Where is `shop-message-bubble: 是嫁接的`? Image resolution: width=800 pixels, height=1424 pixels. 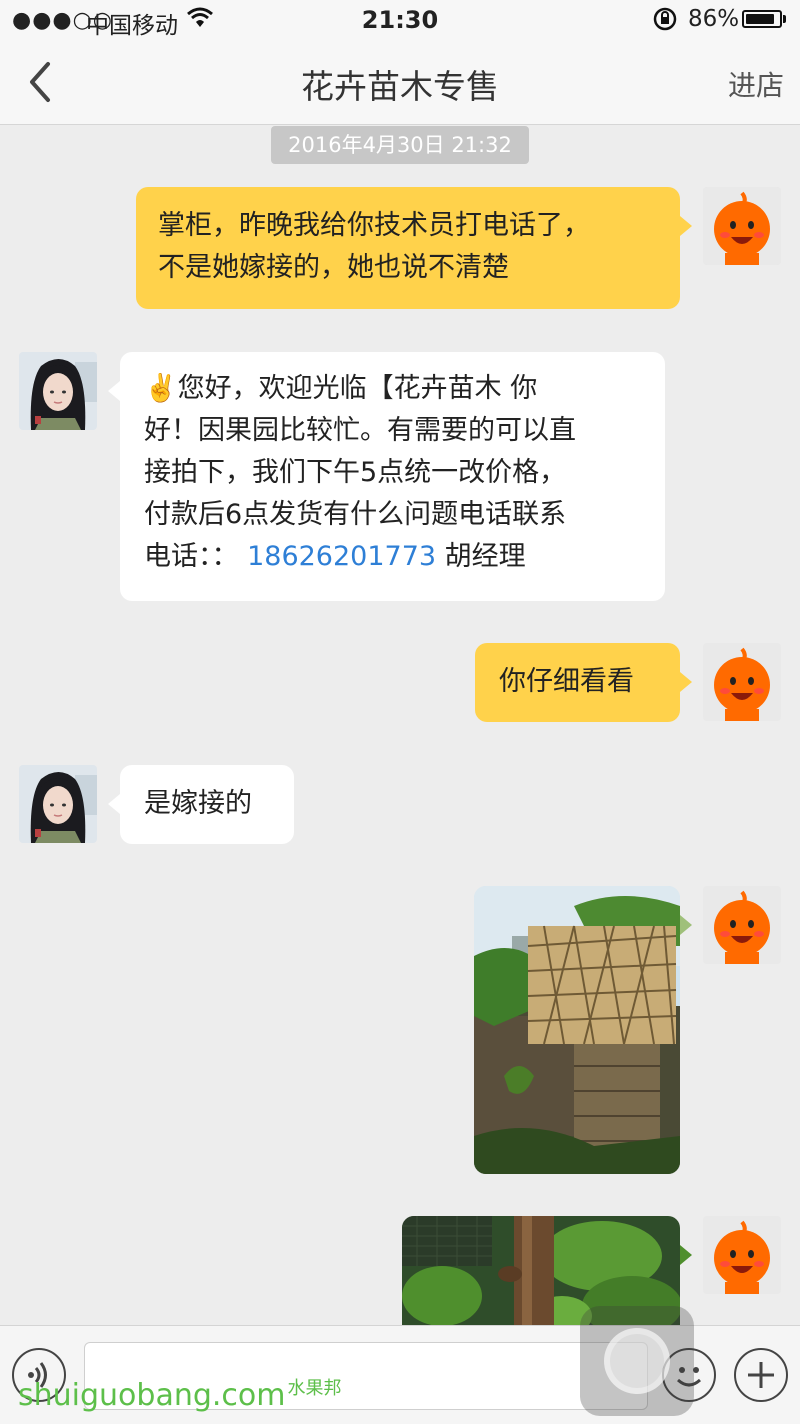 shop-message-bubble: 是嫁接的 is located at coordinates (207, 804).